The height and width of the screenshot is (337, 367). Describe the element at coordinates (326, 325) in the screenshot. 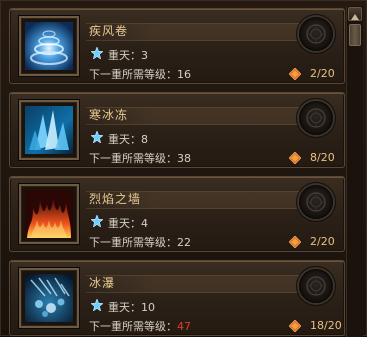

I see `skill-points-value: 18/20` at that location.